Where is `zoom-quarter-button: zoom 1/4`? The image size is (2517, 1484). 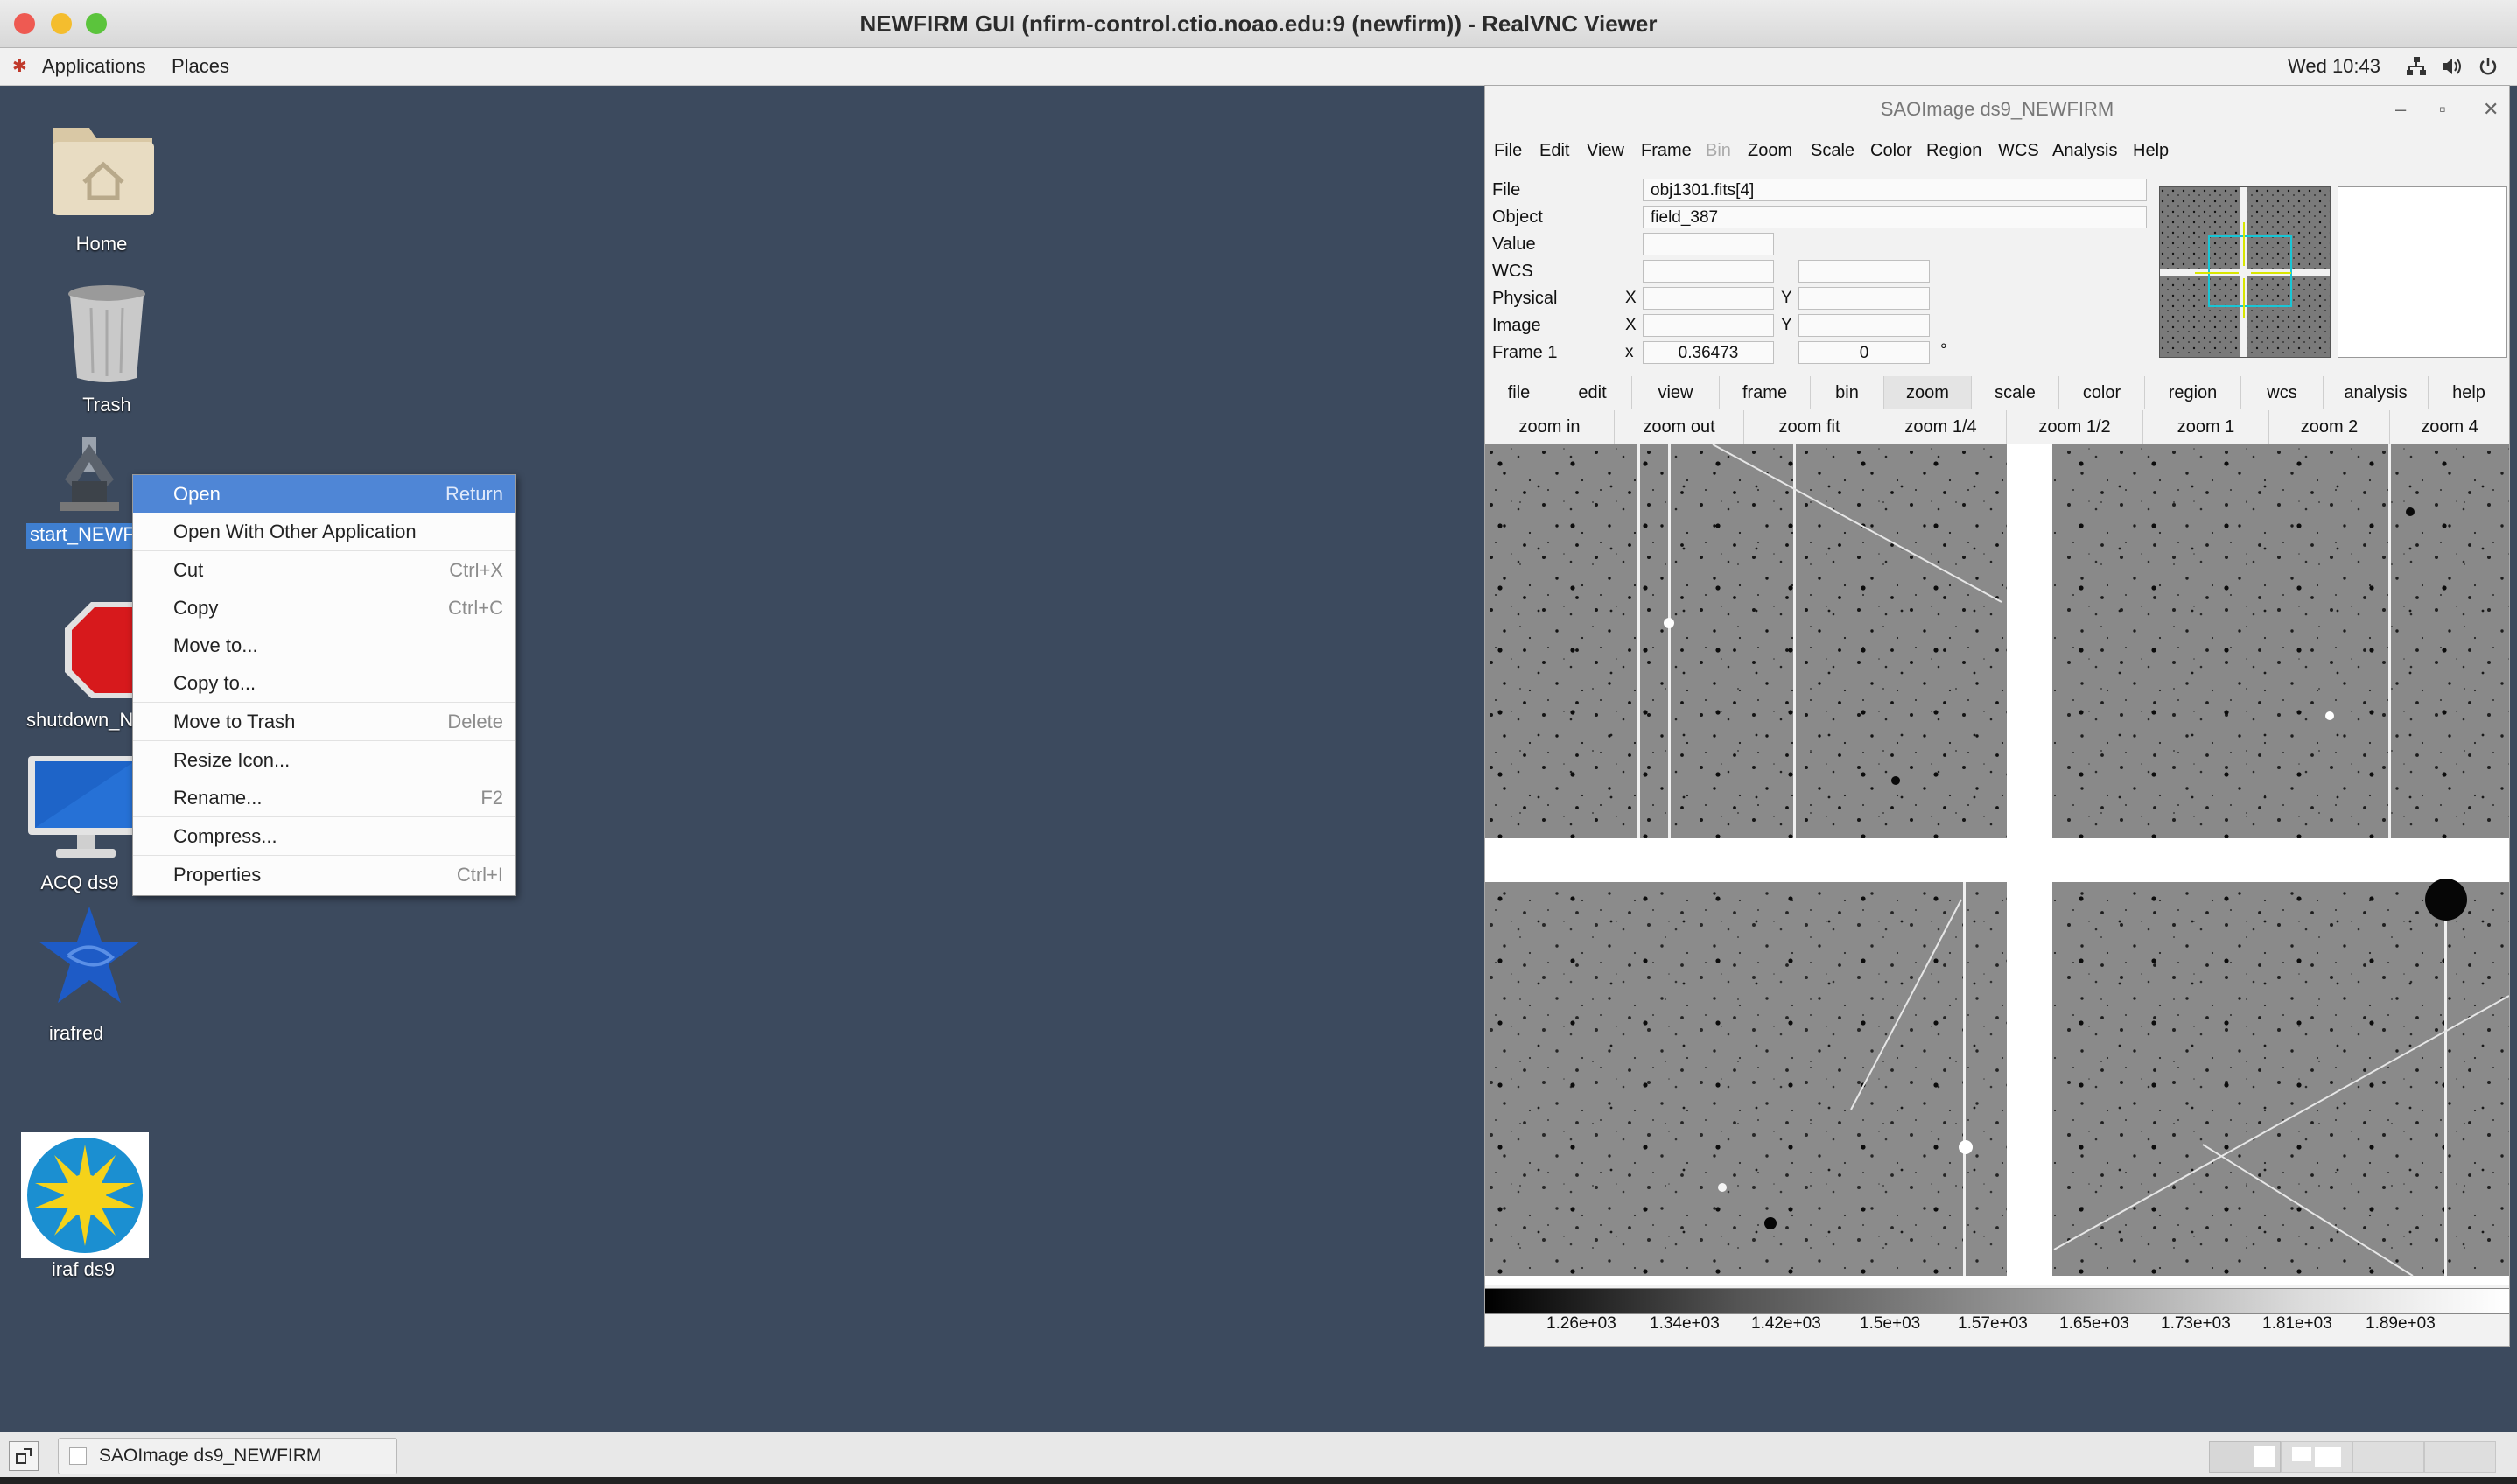
zoom-quarter-button: zoom 1/4 is located at coordinates (1941, 427).